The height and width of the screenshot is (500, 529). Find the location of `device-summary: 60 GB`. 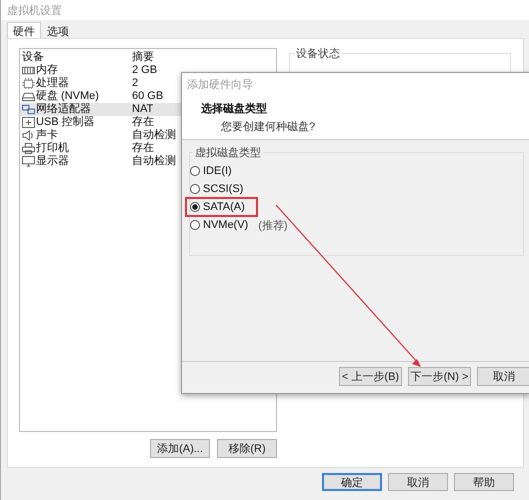

device-summary: 60 GB is located at coordinates (148, 96).